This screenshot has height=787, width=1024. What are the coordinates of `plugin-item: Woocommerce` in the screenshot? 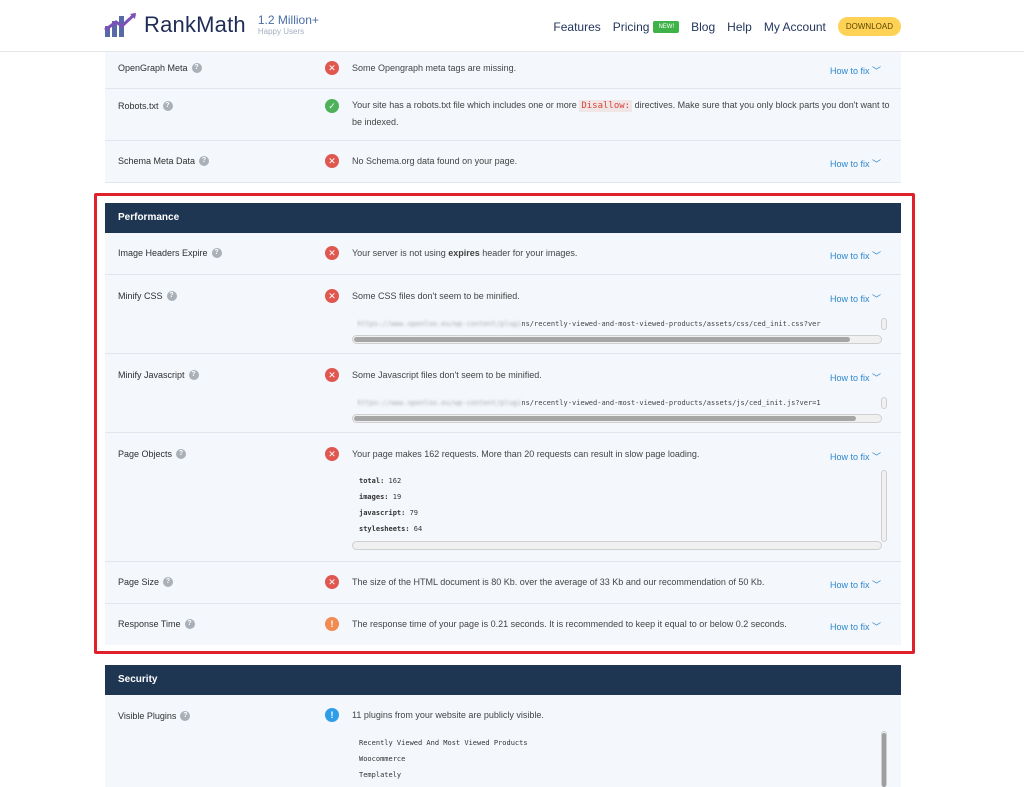 It's located at (382, 759).